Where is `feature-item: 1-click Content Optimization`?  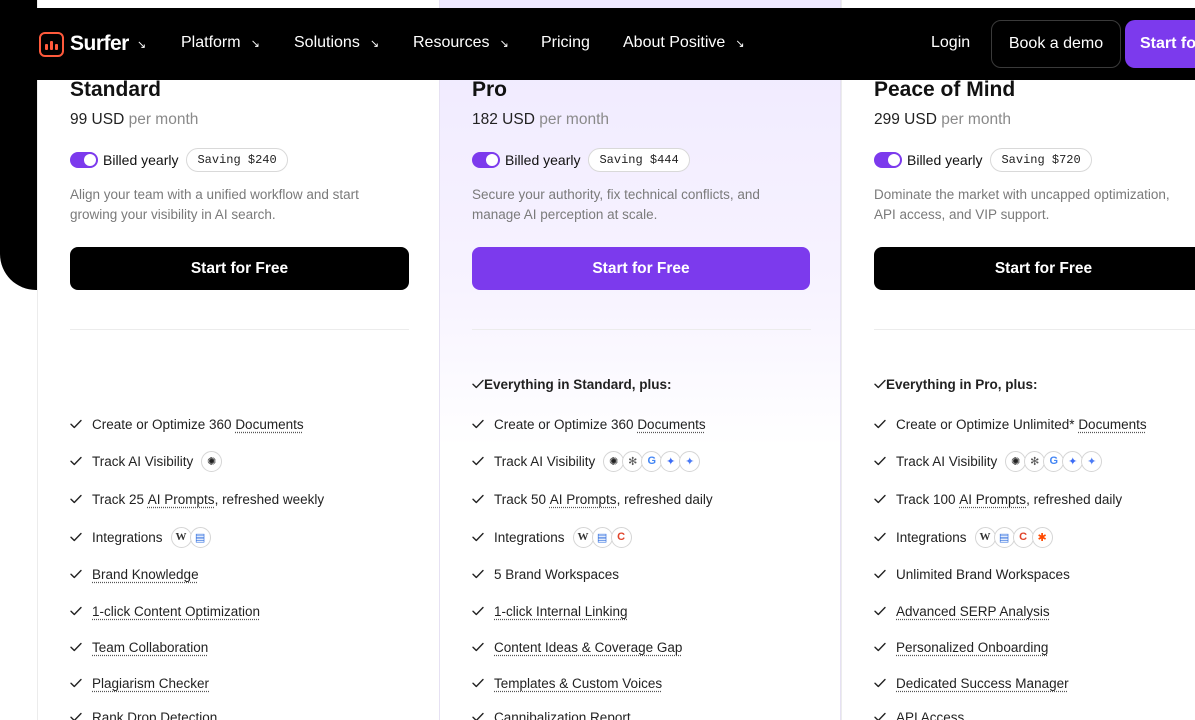
feature-item: 1-click Content Optimization is located at coordinates (165, 611).